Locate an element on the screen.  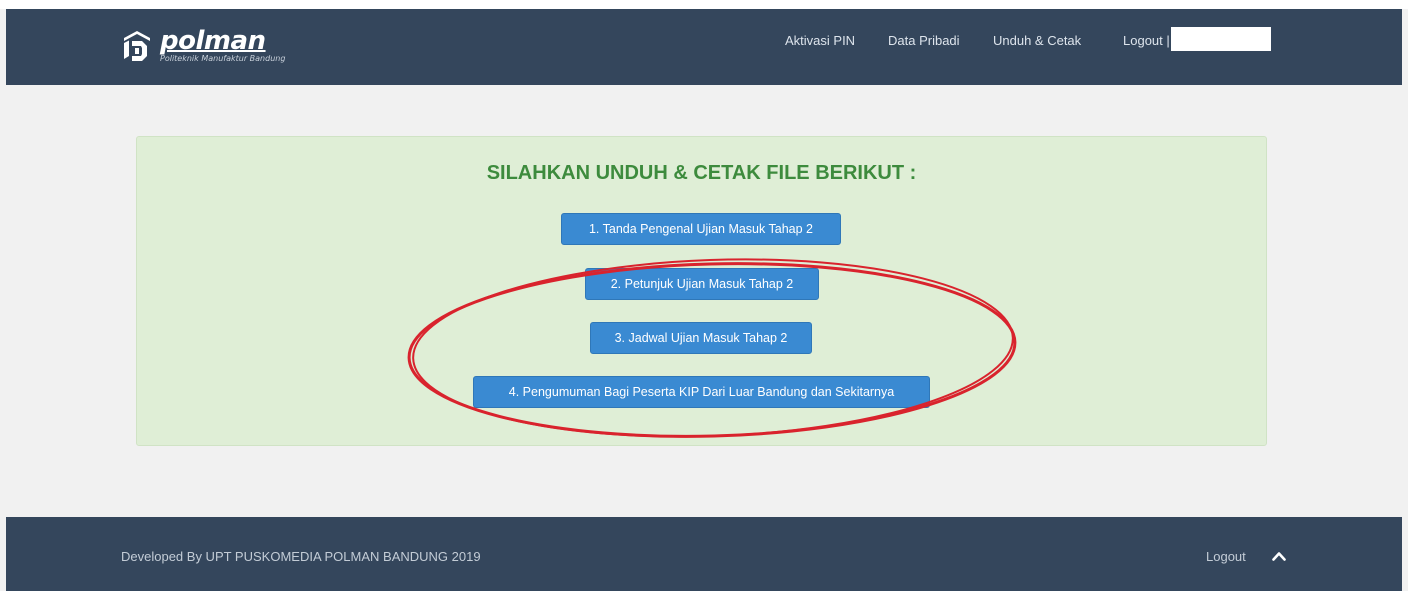
nav-data-pribadi: Data Pribadi is located at coordinates (924, 40).